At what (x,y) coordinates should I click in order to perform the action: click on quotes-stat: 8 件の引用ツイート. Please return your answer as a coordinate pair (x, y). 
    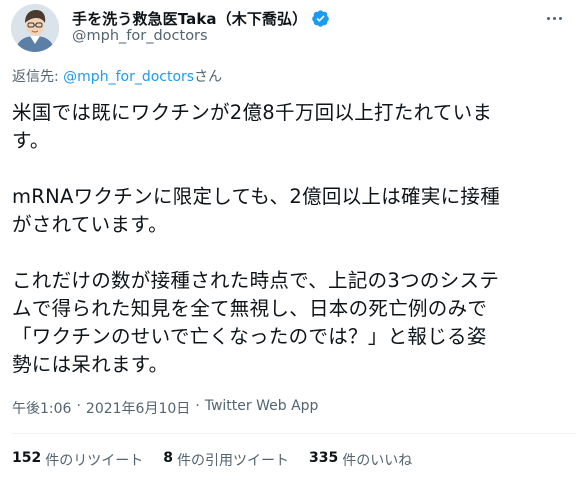
    Looking at the image, I should click on (226, 460).